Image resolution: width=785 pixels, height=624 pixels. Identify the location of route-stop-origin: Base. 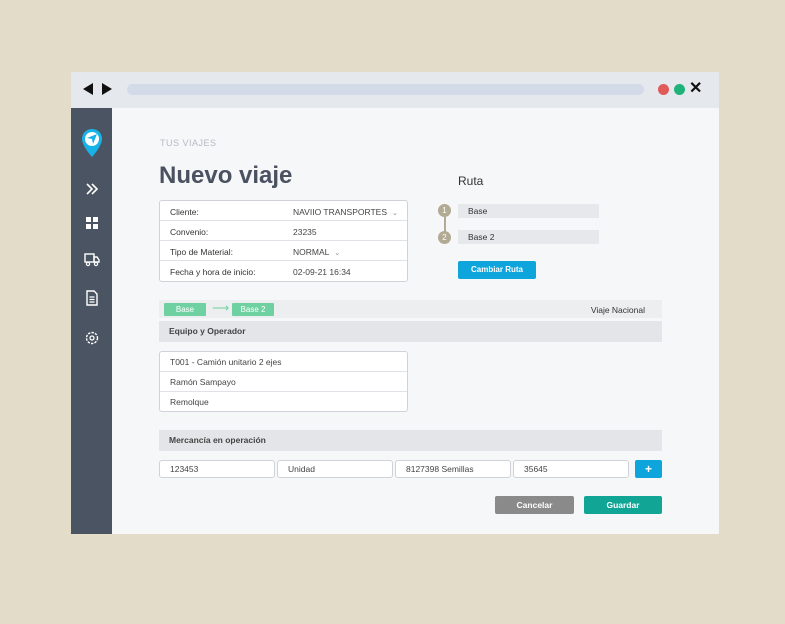
(528, 211).